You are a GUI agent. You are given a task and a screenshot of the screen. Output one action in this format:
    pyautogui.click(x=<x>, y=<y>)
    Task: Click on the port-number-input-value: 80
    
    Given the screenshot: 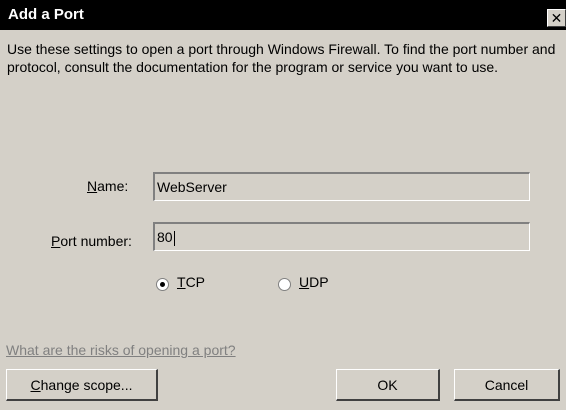 What is the action you would take?
    pyautogui.click(x=165, y=237)
    